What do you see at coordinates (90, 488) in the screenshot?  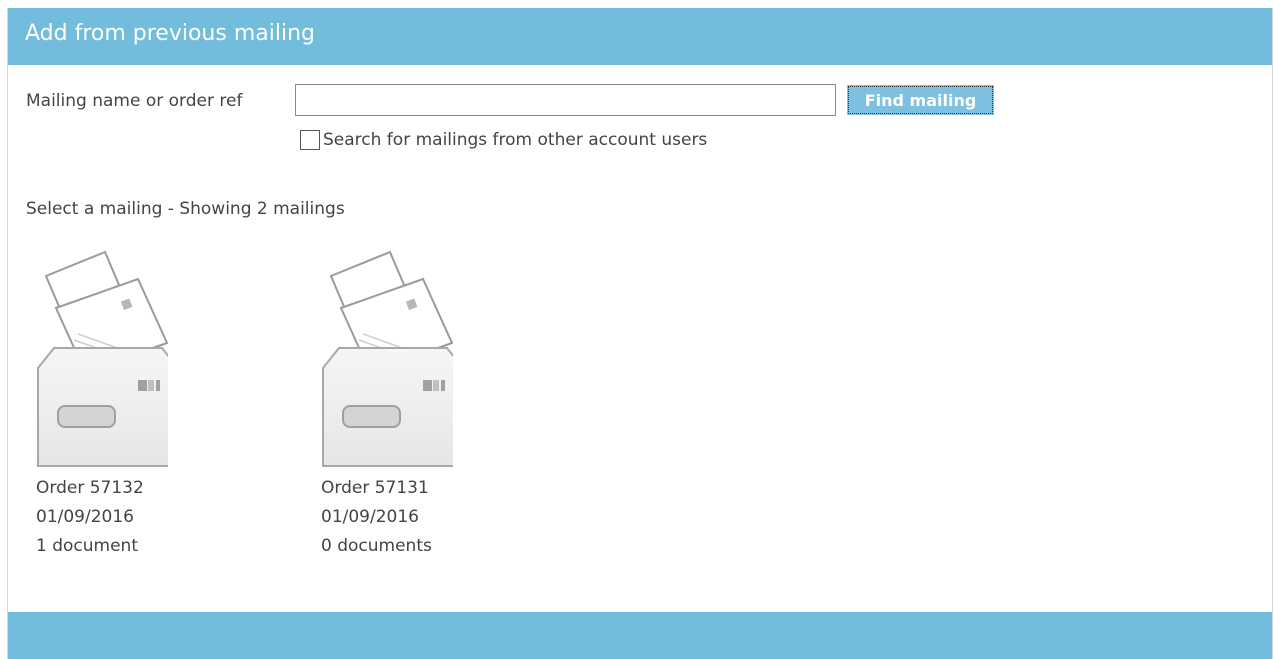 I see `mailing-order: Order 57132` at bounding box center [90, 488].